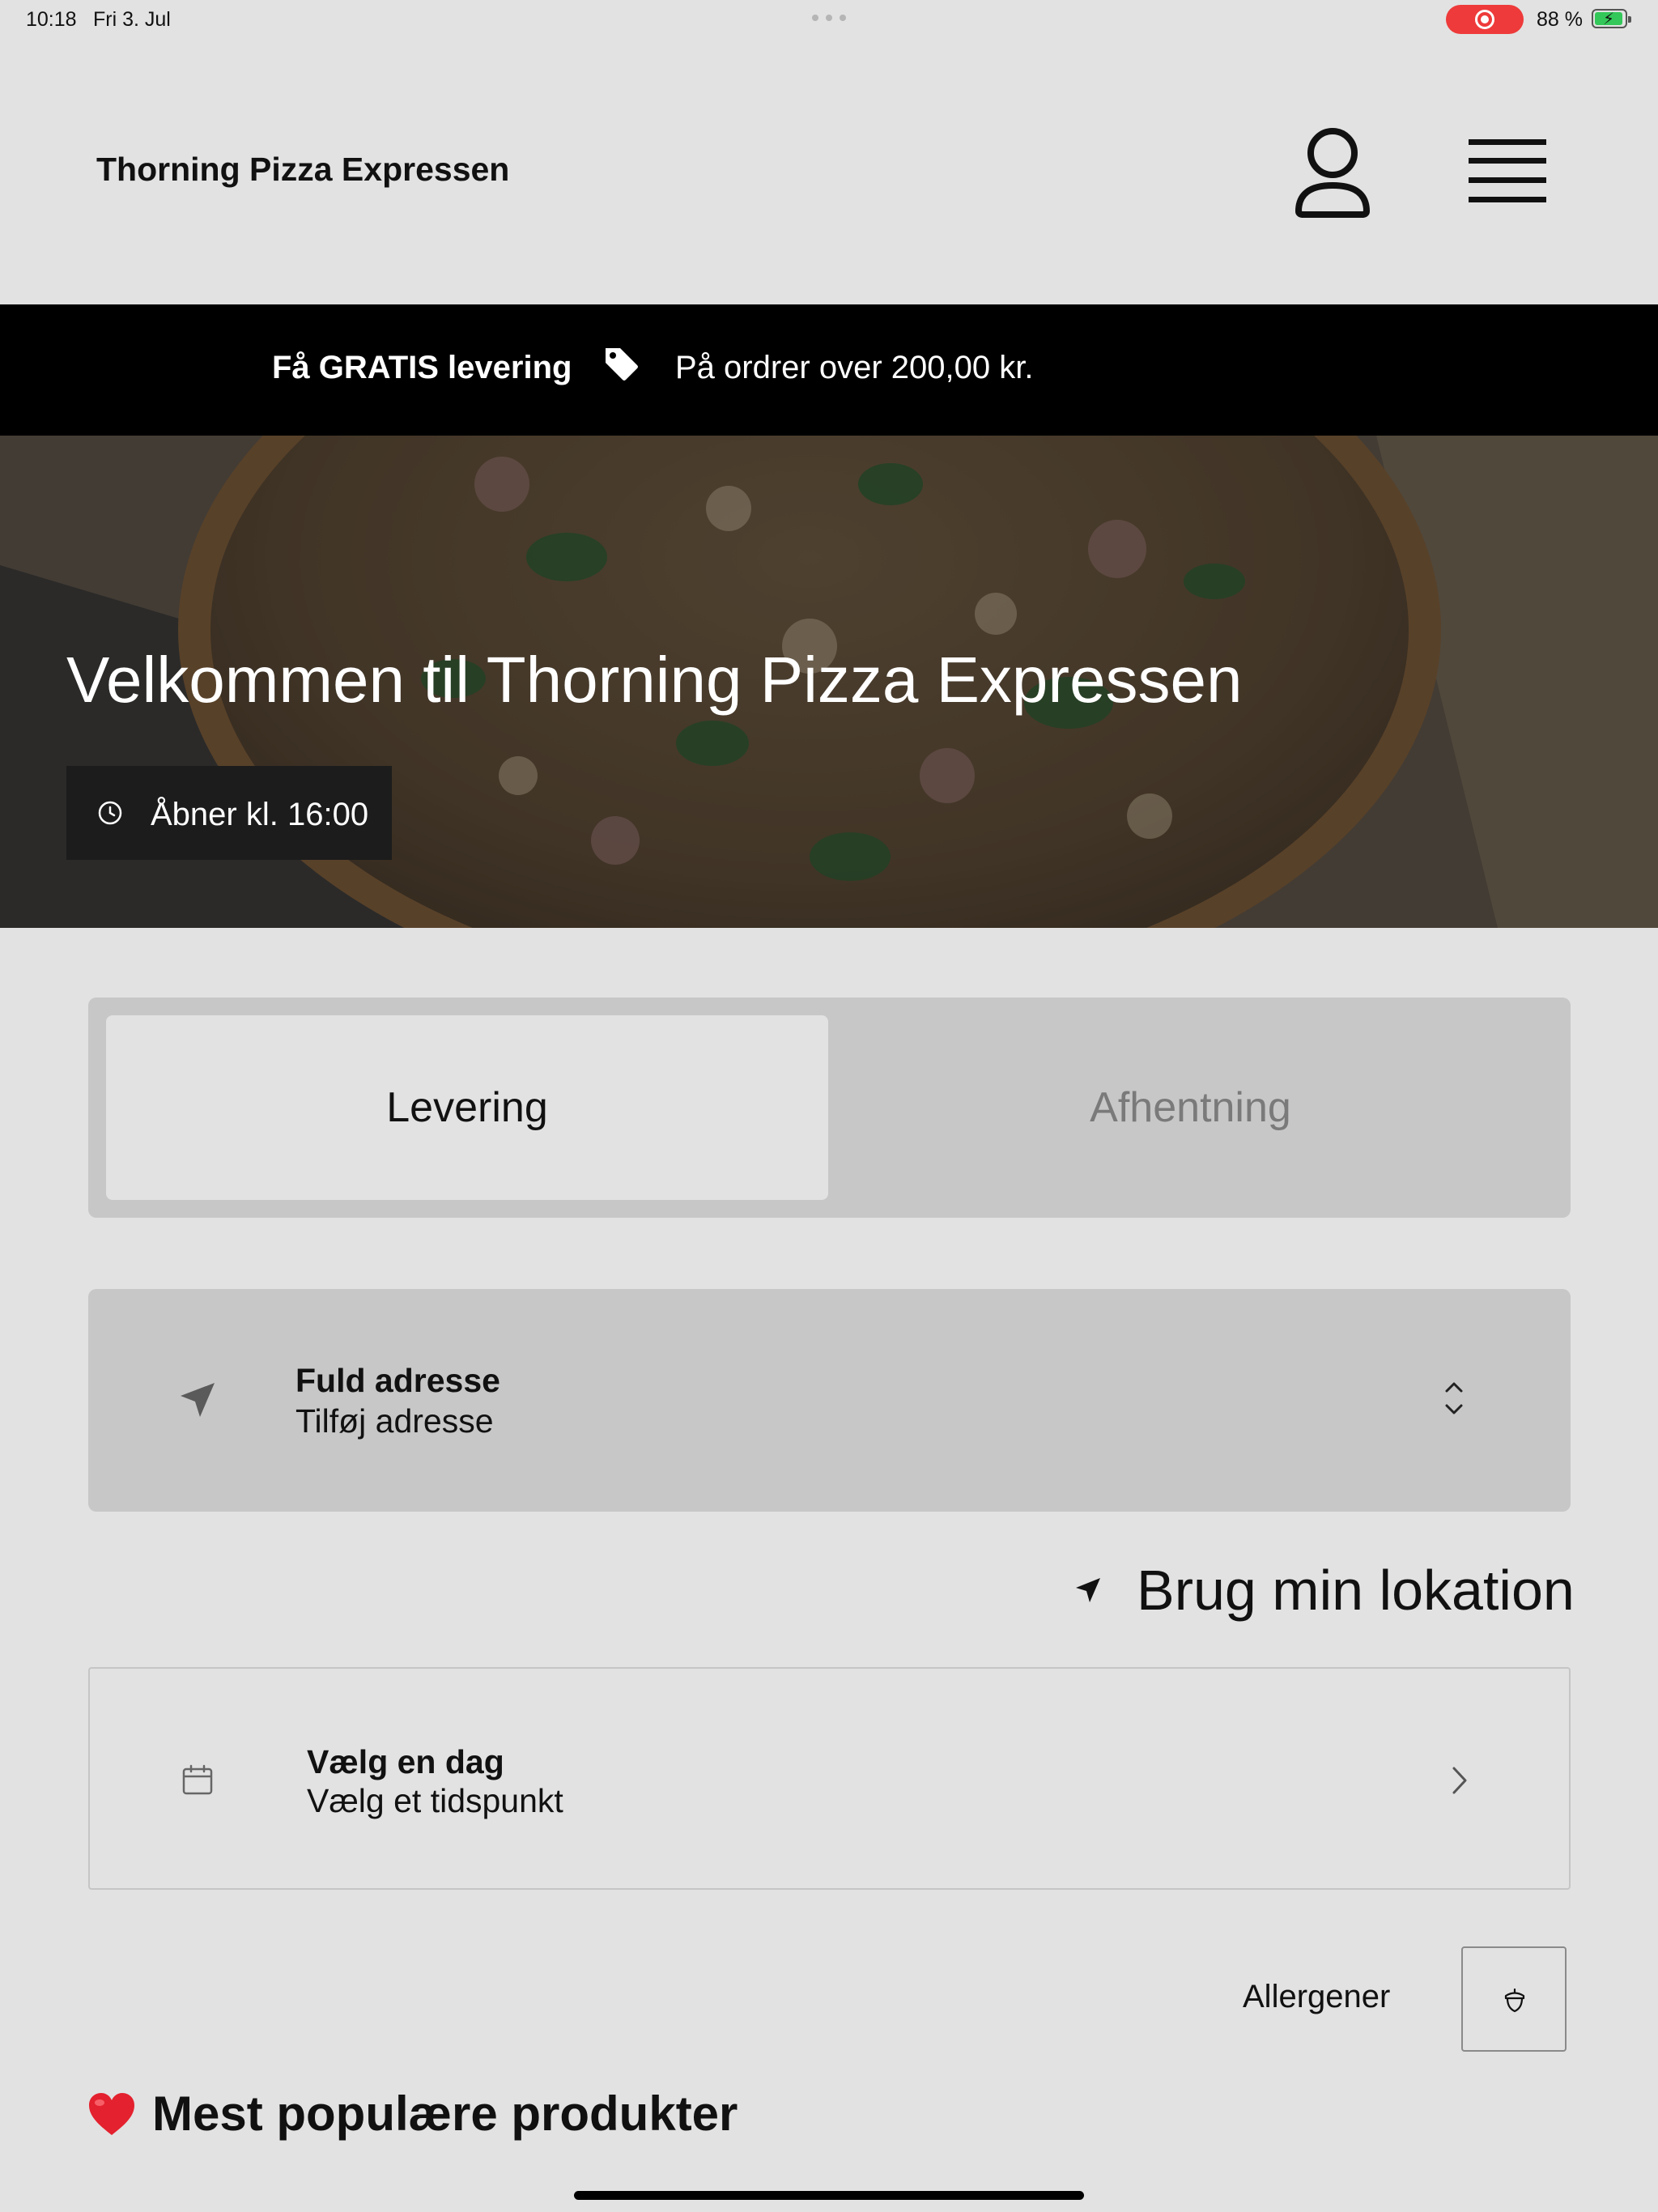 The height and width of the screenshot is (2212, 1658). What do you see at coordinates (302, 170) in the screenshot?
I see `brand-name: Thorning Pizza Expressen` at bounding box center [302, 170].